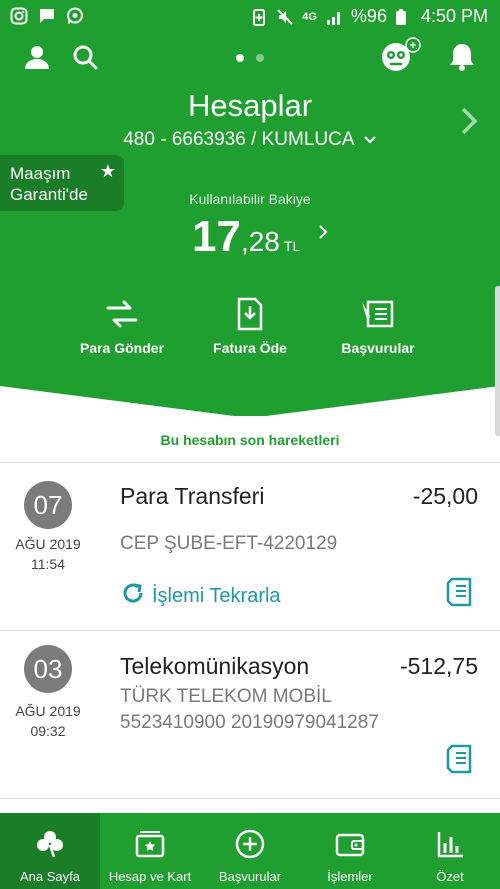 Image resolution: width=500 pixels, height=889 pixels. Describe the element at coordinates (215, 666) in the screenshot. I see `transaction-title: Telekomünikasyon` at that location.